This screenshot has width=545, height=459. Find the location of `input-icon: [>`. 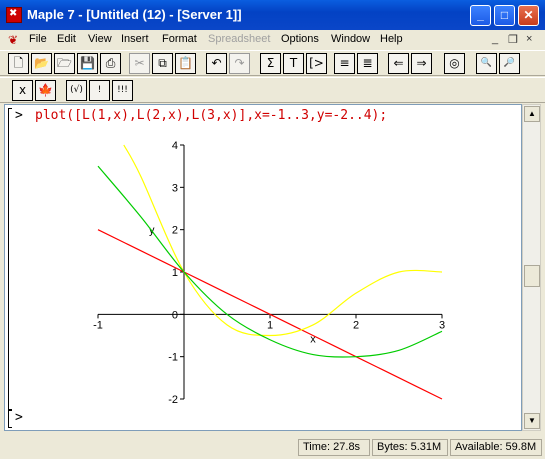

input-icon: [> is located at coordinates (316, 63).